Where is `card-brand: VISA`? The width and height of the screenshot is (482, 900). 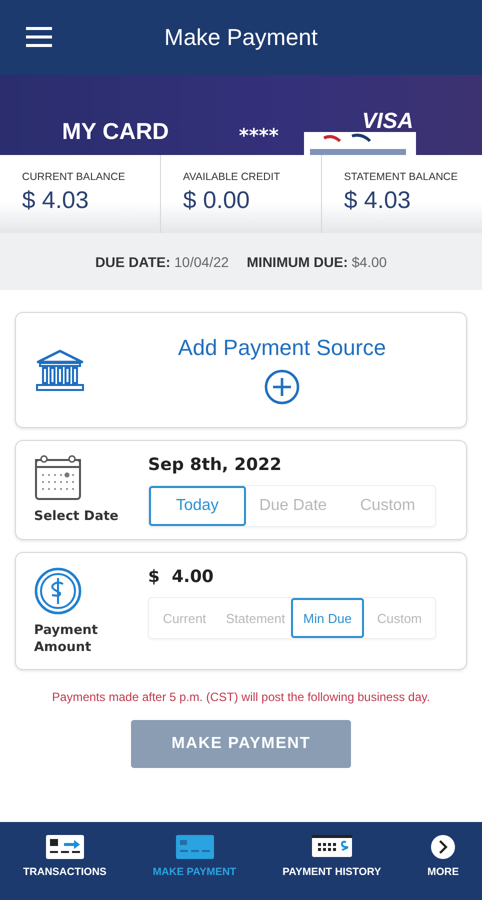 card-brand: VISA is located at coordinates (388, 121).